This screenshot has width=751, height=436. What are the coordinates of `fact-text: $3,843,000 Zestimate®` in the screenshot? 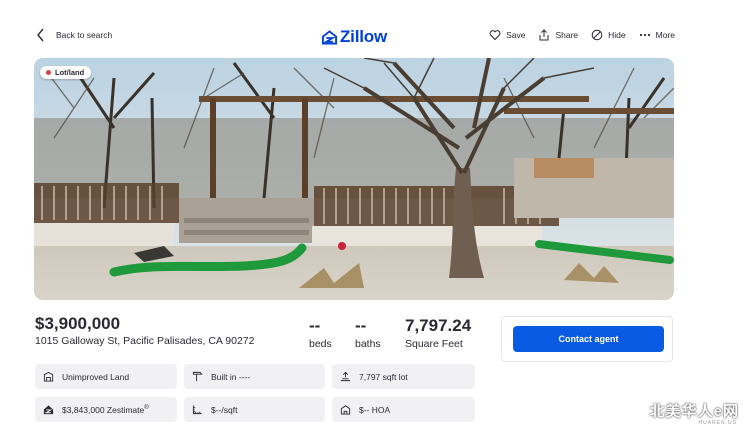 It's located at (105, 410).